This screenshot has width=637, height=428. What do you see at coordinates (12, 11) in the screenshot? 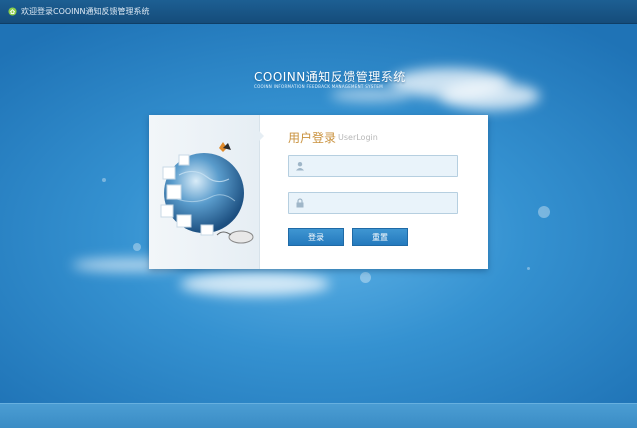
I see `home-icon` at bounding box center [12, 11].